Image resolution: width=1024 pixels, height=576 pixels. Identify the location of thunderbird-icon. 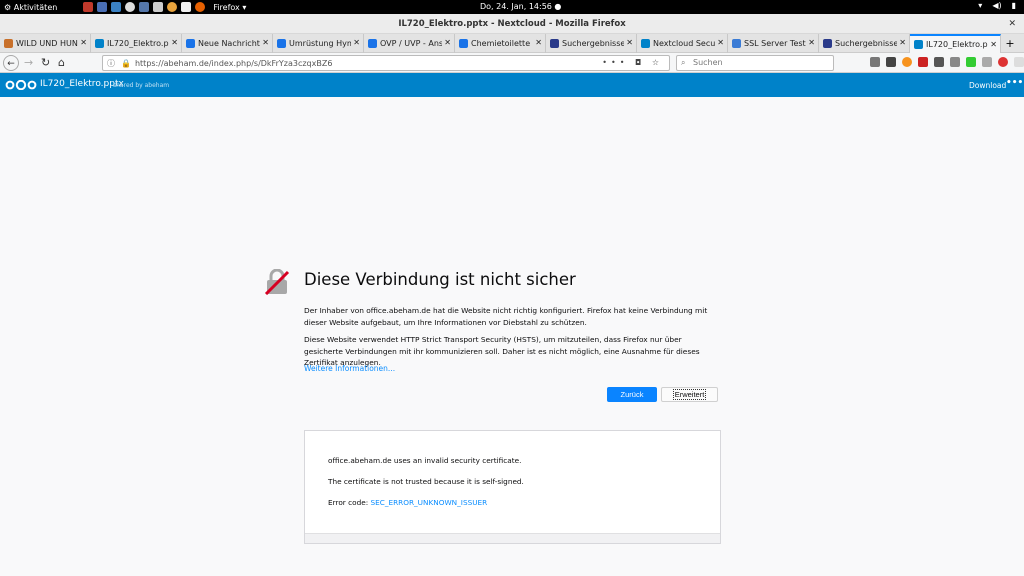
(116, 7).